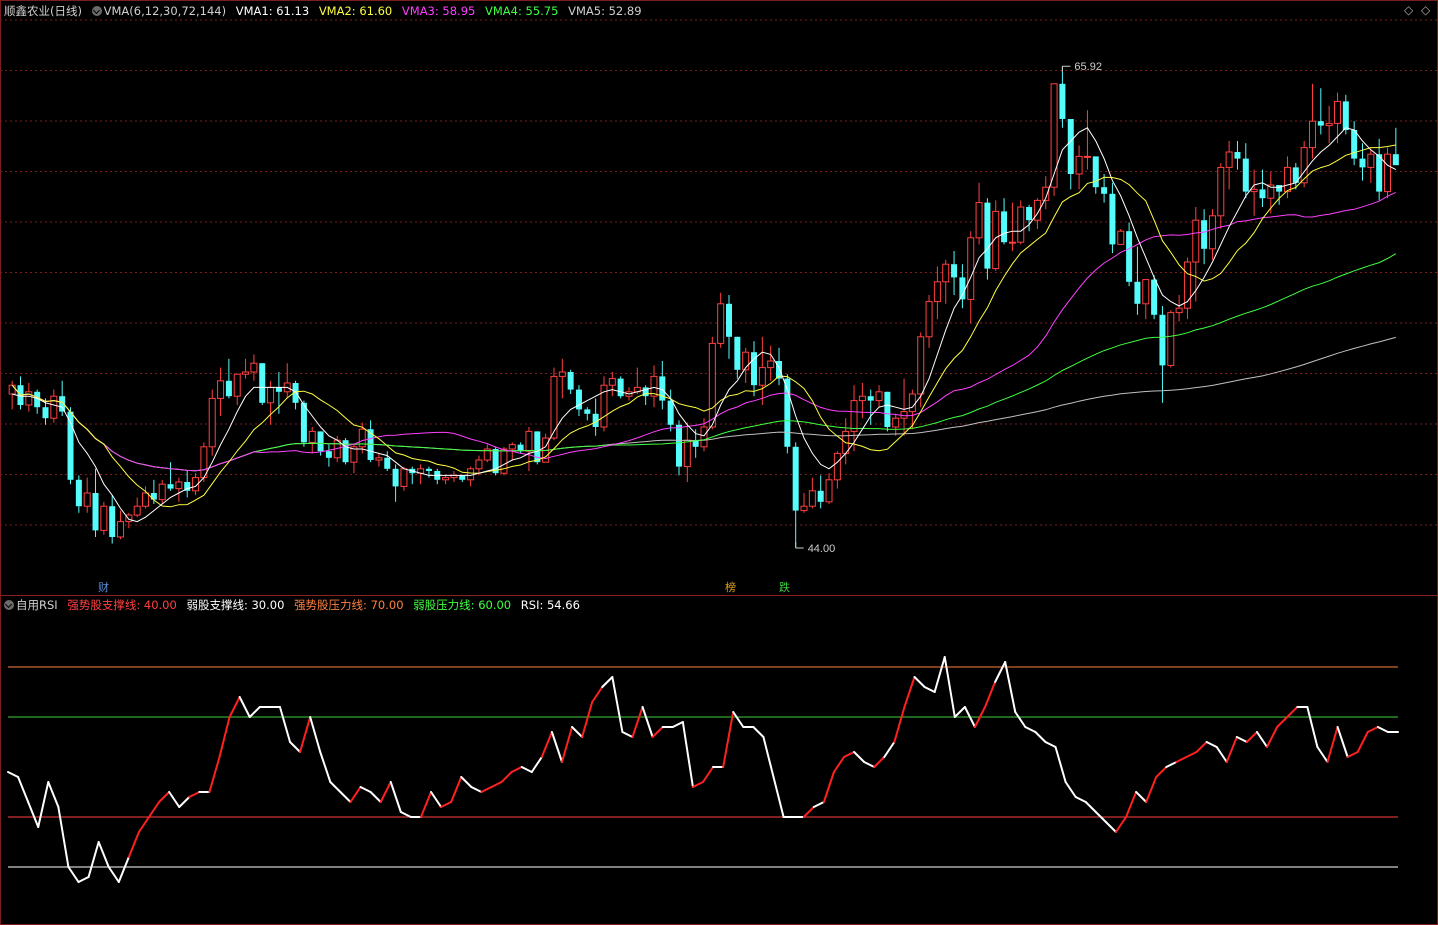  I want to click on stock-name: 顺鑫农业, so click(27, 11).